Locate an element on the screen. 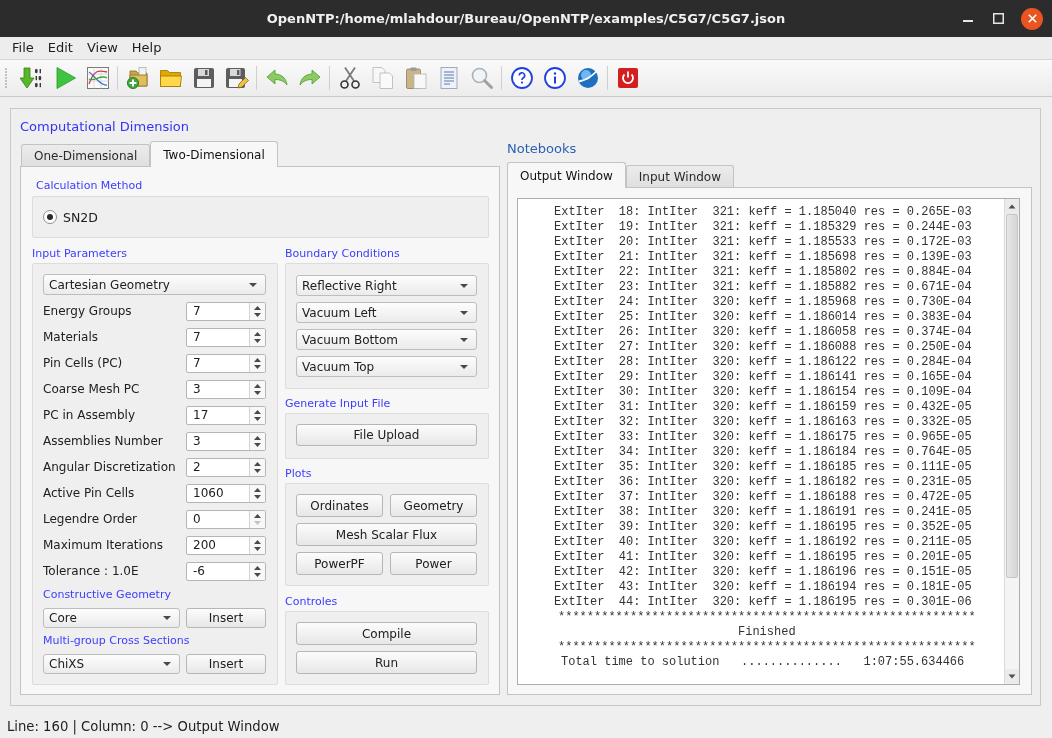 The width and height of the screenshot is (1052, 738). output-line: Finished is located at coordinates (767, 632).